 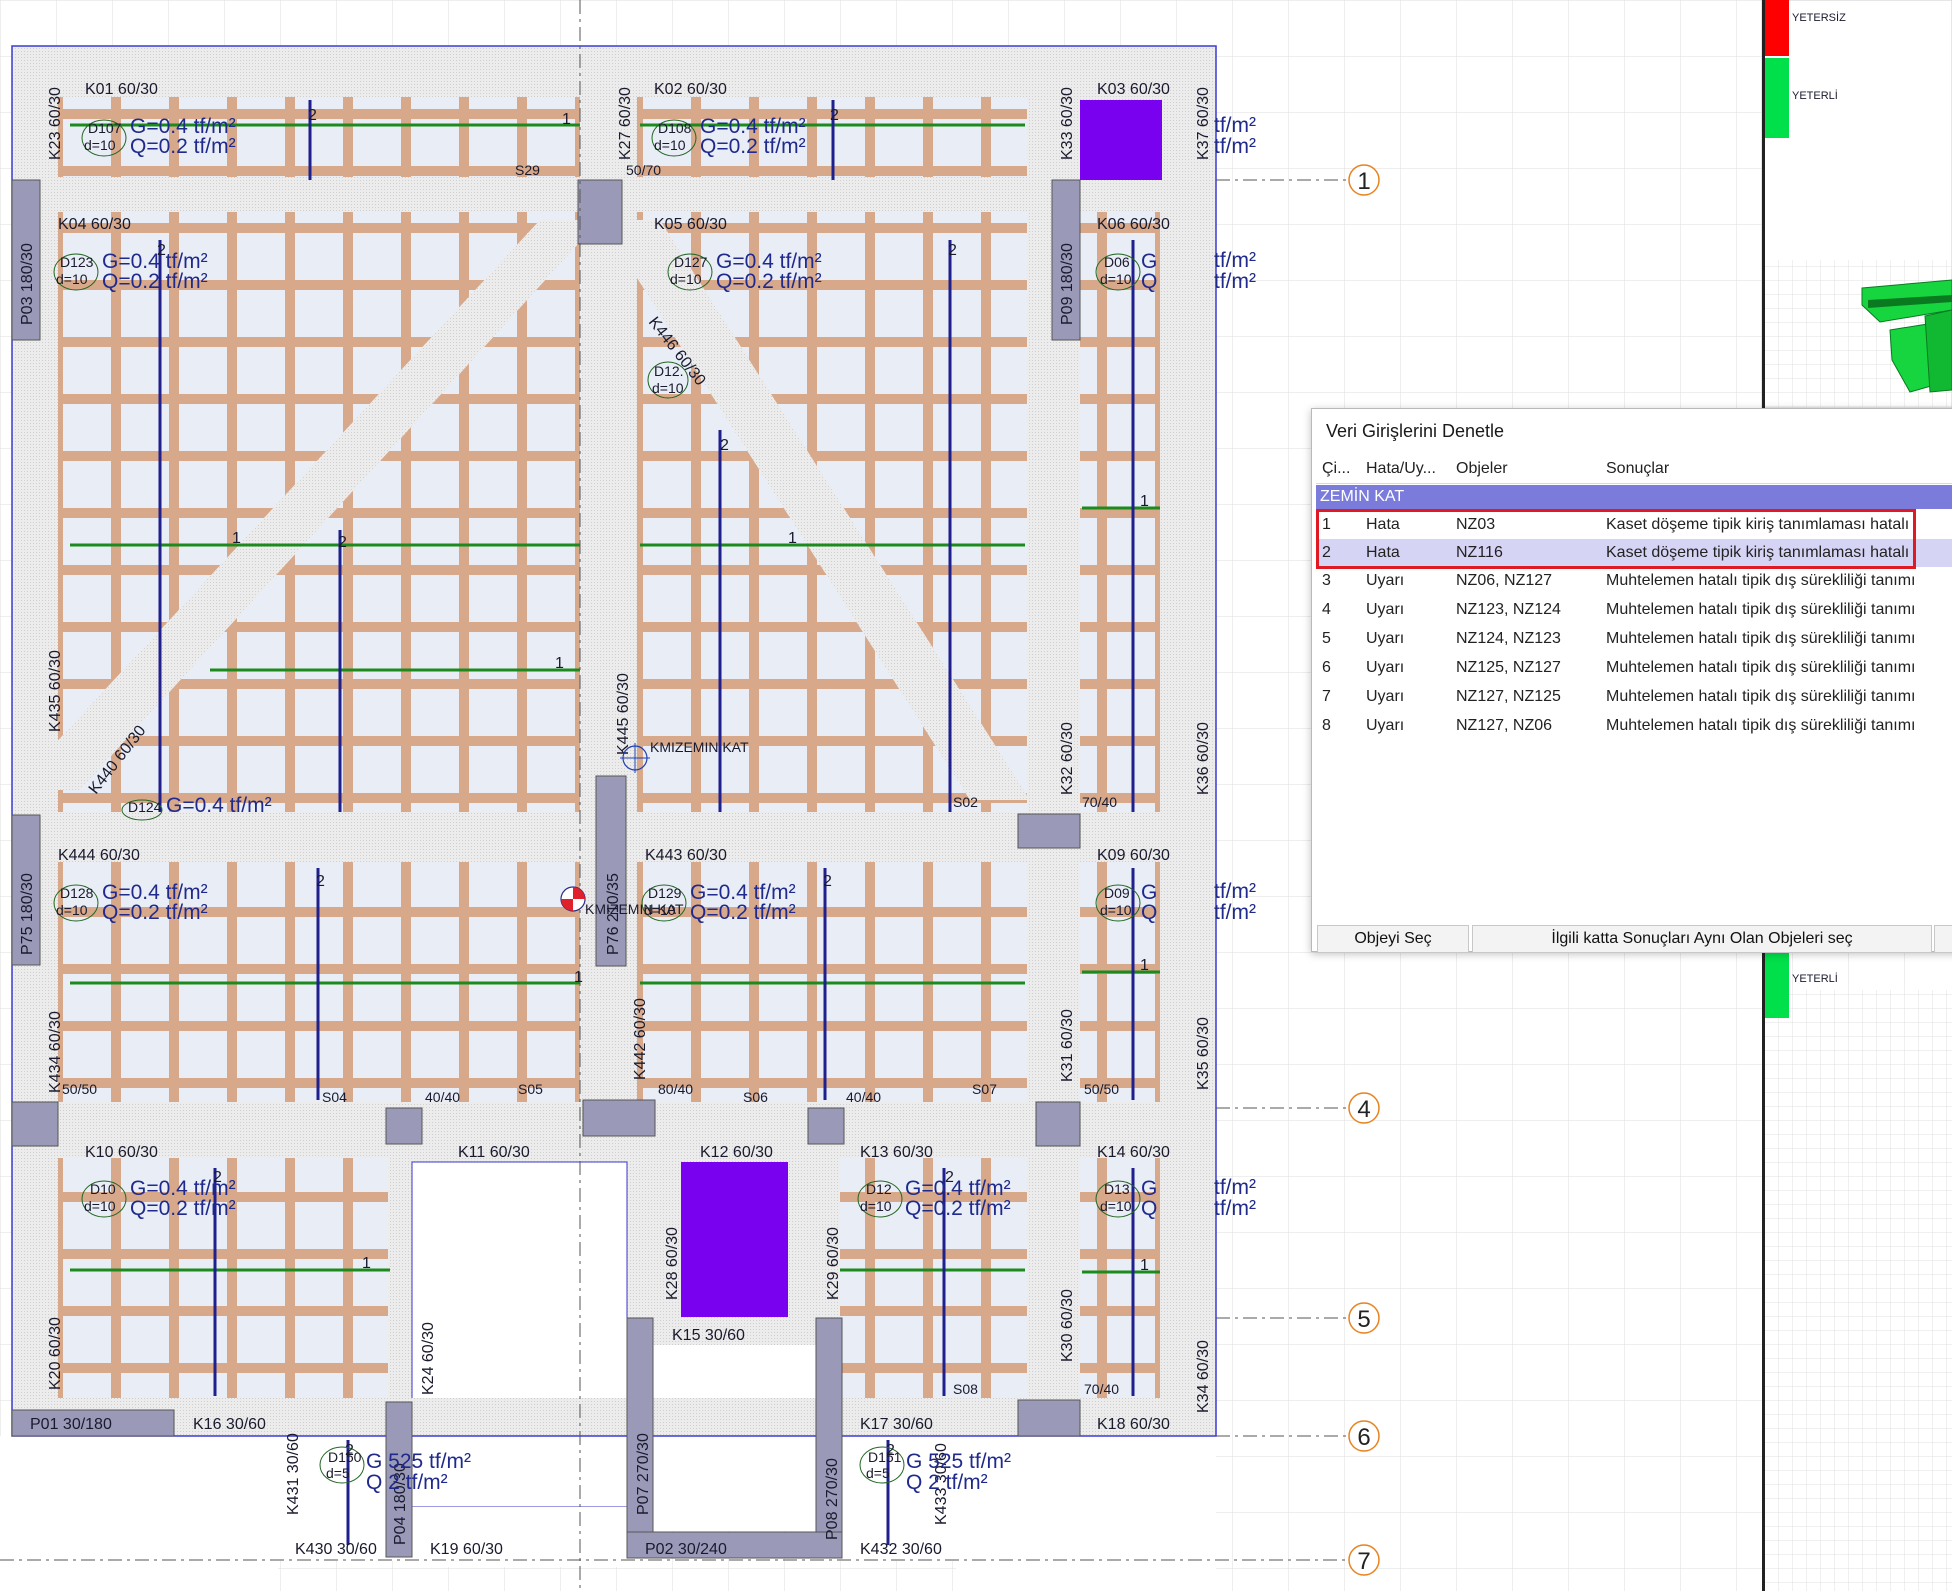 What do you see at coordinates (1819, 17) in the screenshot?
I see `bad-legend-label: YETERSİZ` at bounding box center [1819, 17].